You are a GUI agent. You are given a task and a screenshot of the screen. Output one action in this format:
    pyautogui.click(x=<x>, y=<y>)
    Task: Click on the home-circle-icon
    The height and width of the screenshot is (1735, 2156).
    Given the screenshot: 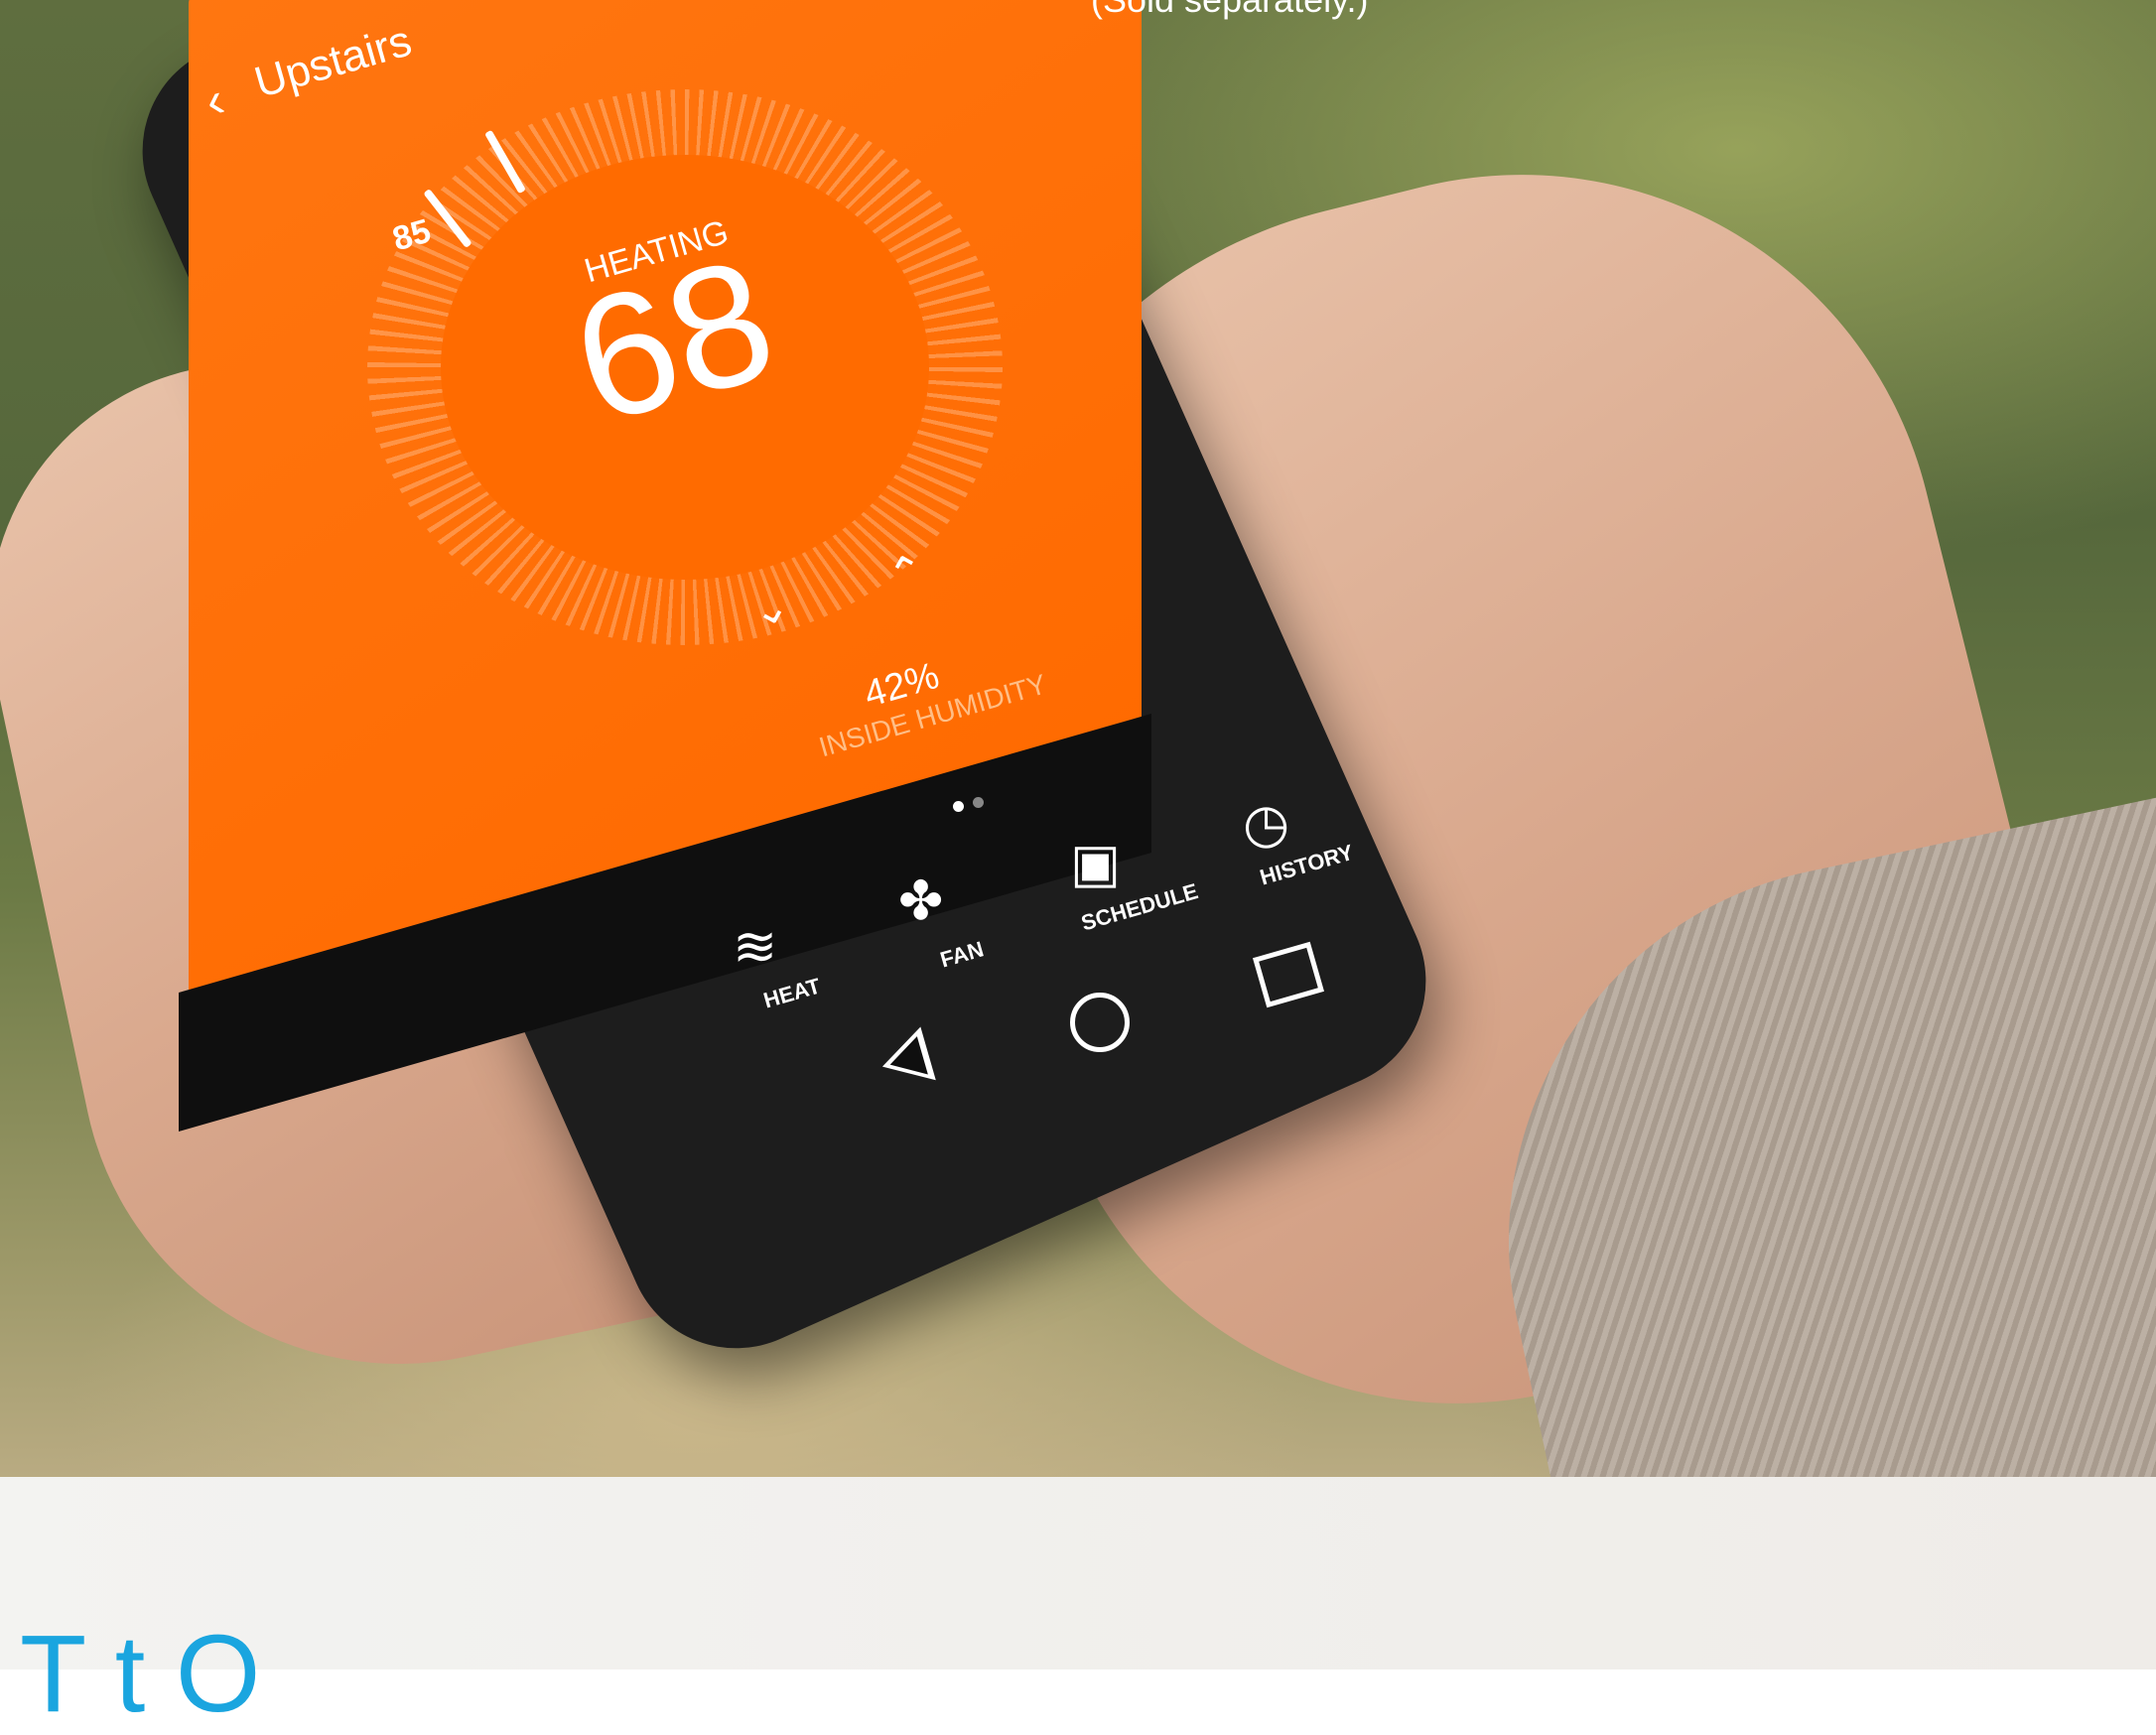 What is the action you would take?
    pyautogui.click(x=1100, y=1022)
    